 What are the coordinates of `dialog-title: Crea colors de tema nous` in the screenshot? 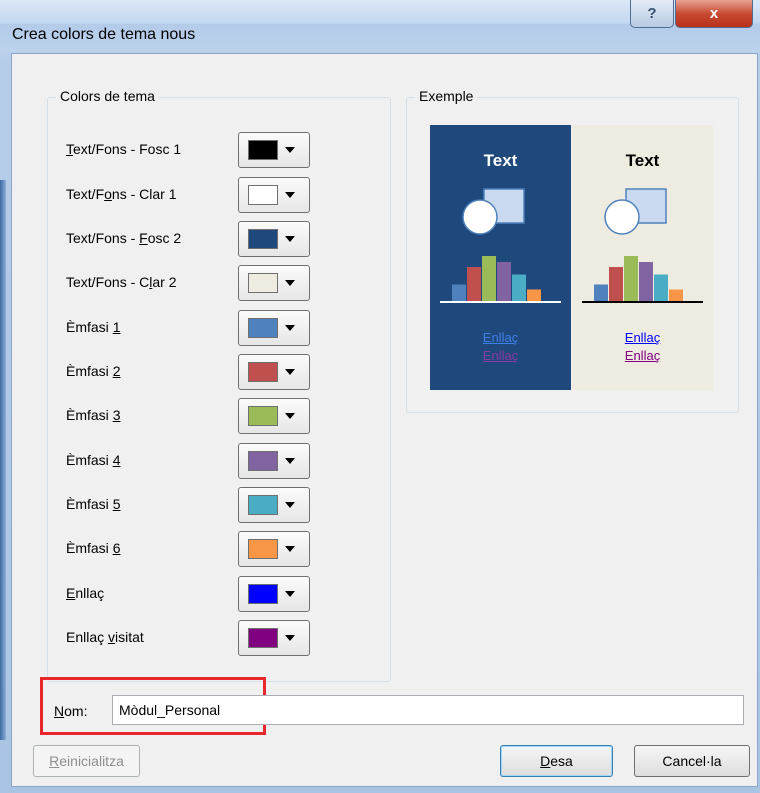 It's located at (104, 34).